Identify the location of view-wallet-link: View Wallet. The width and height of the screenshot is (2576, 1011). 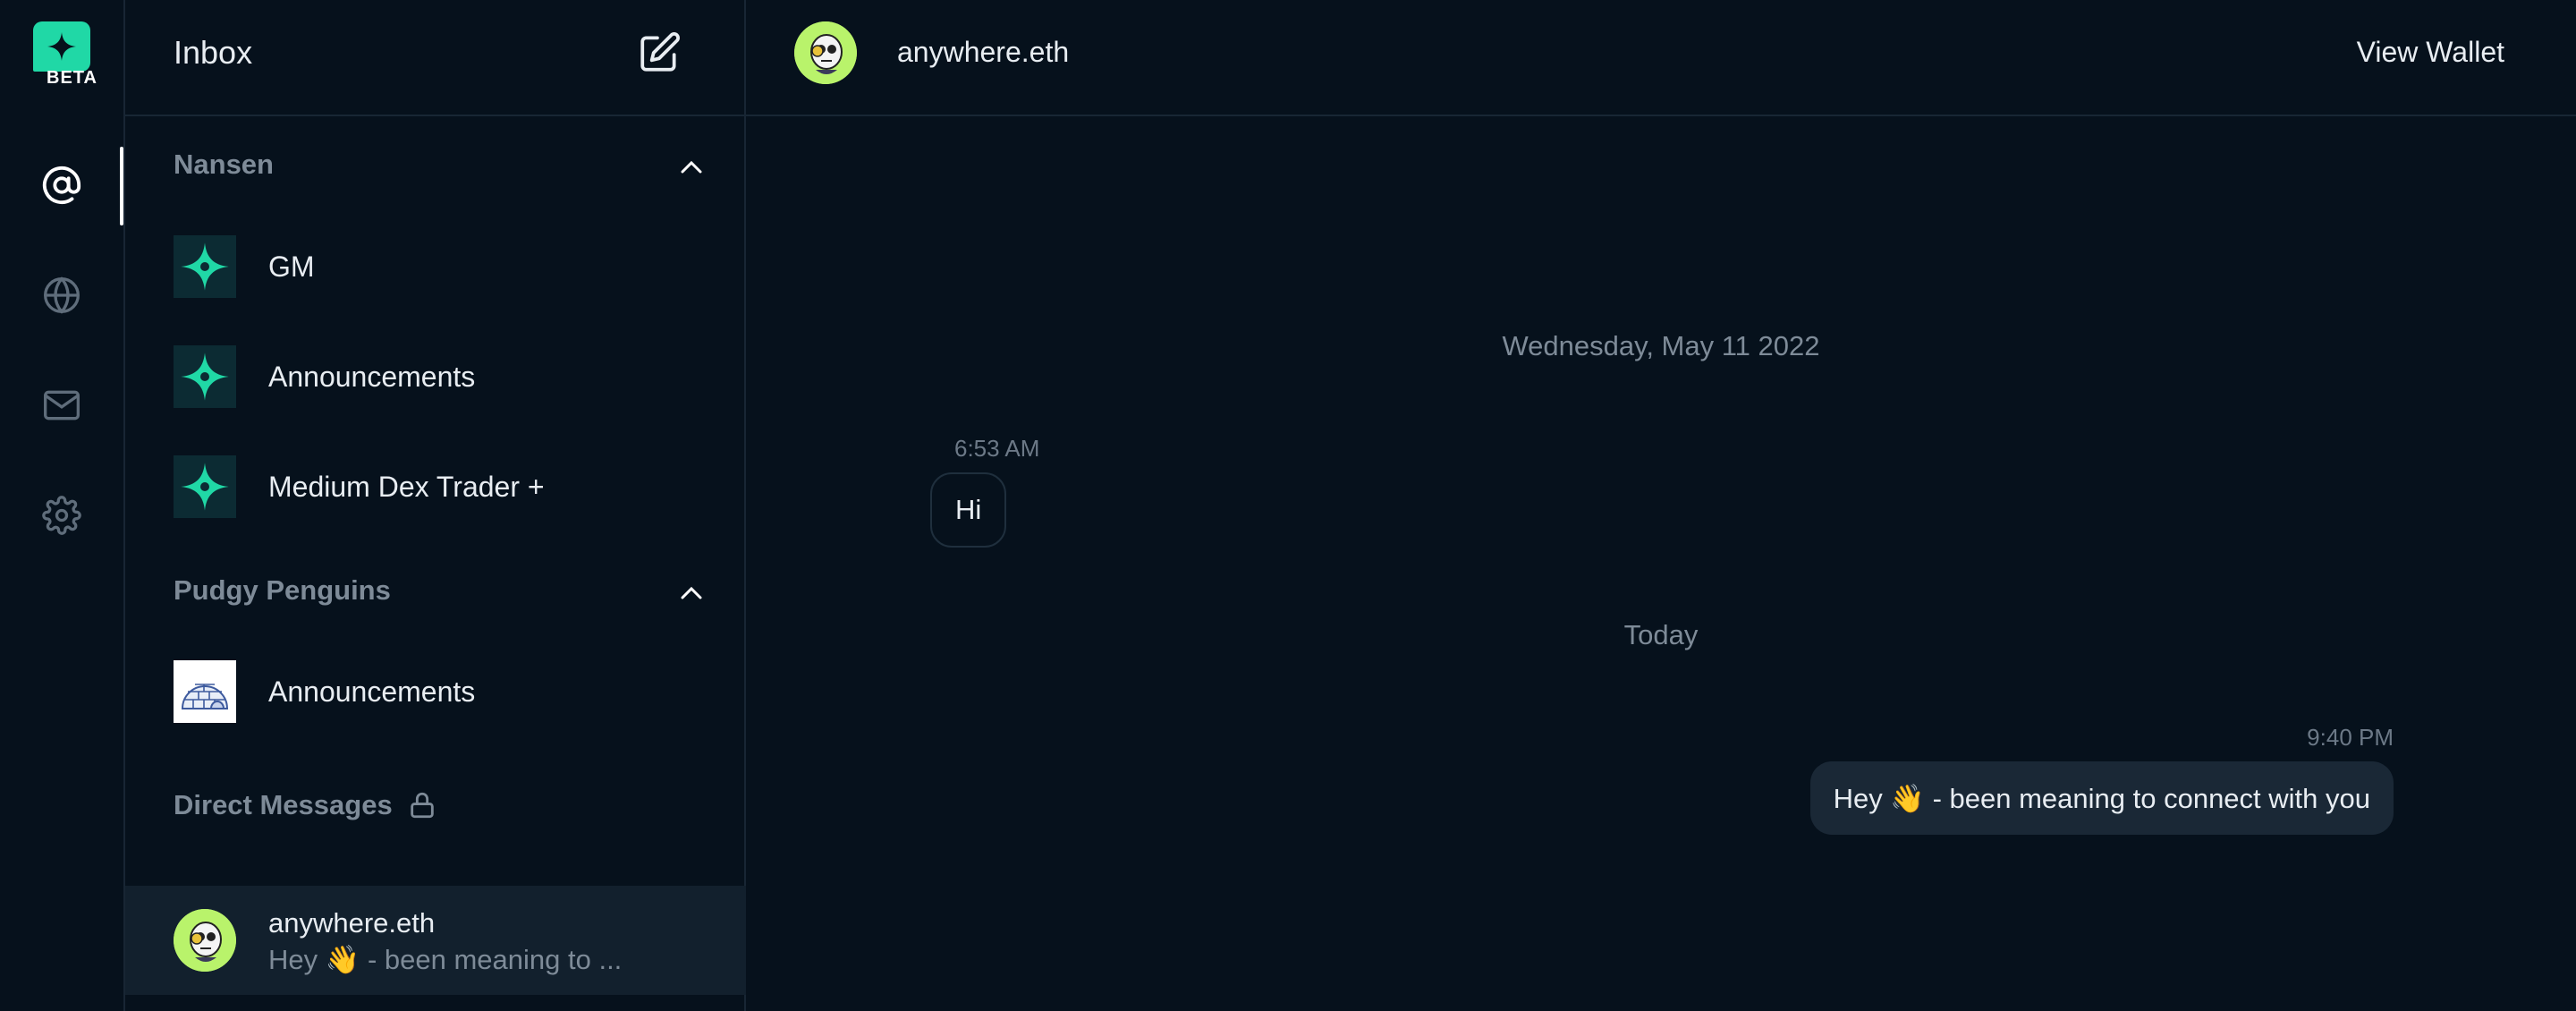
(2430, 53).